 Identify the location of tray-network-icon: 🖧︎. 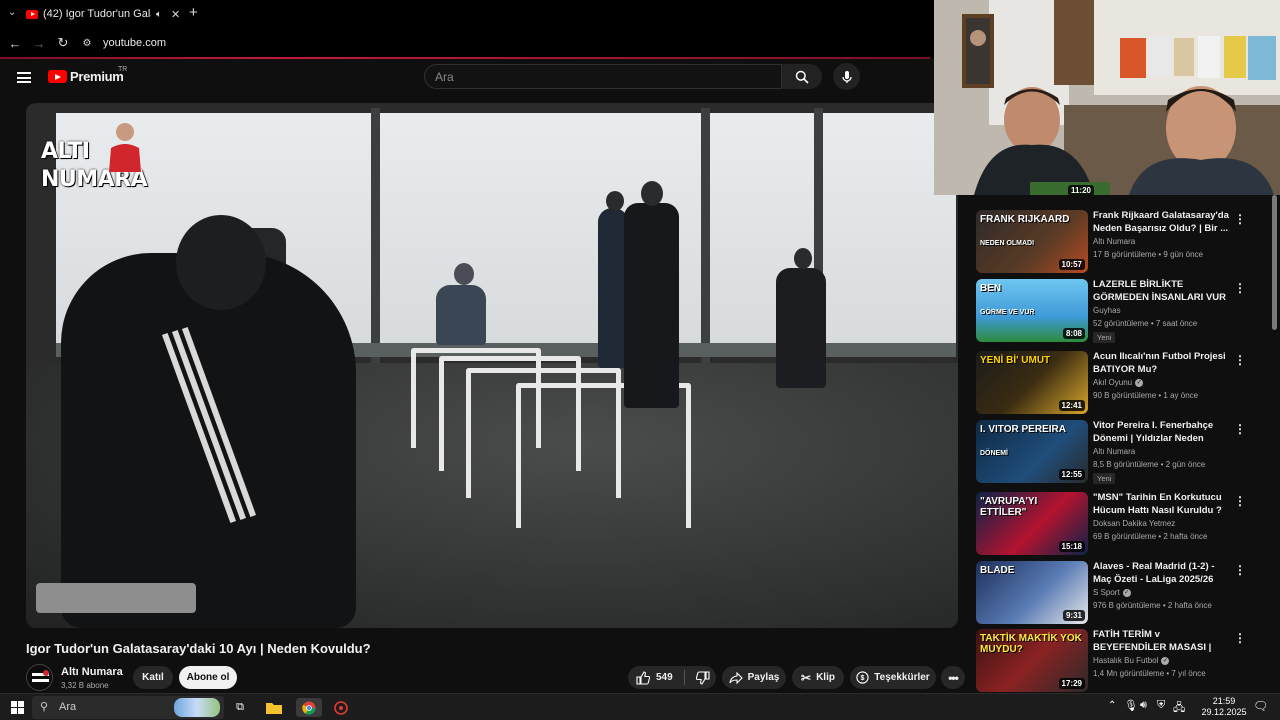
(1179, 708).